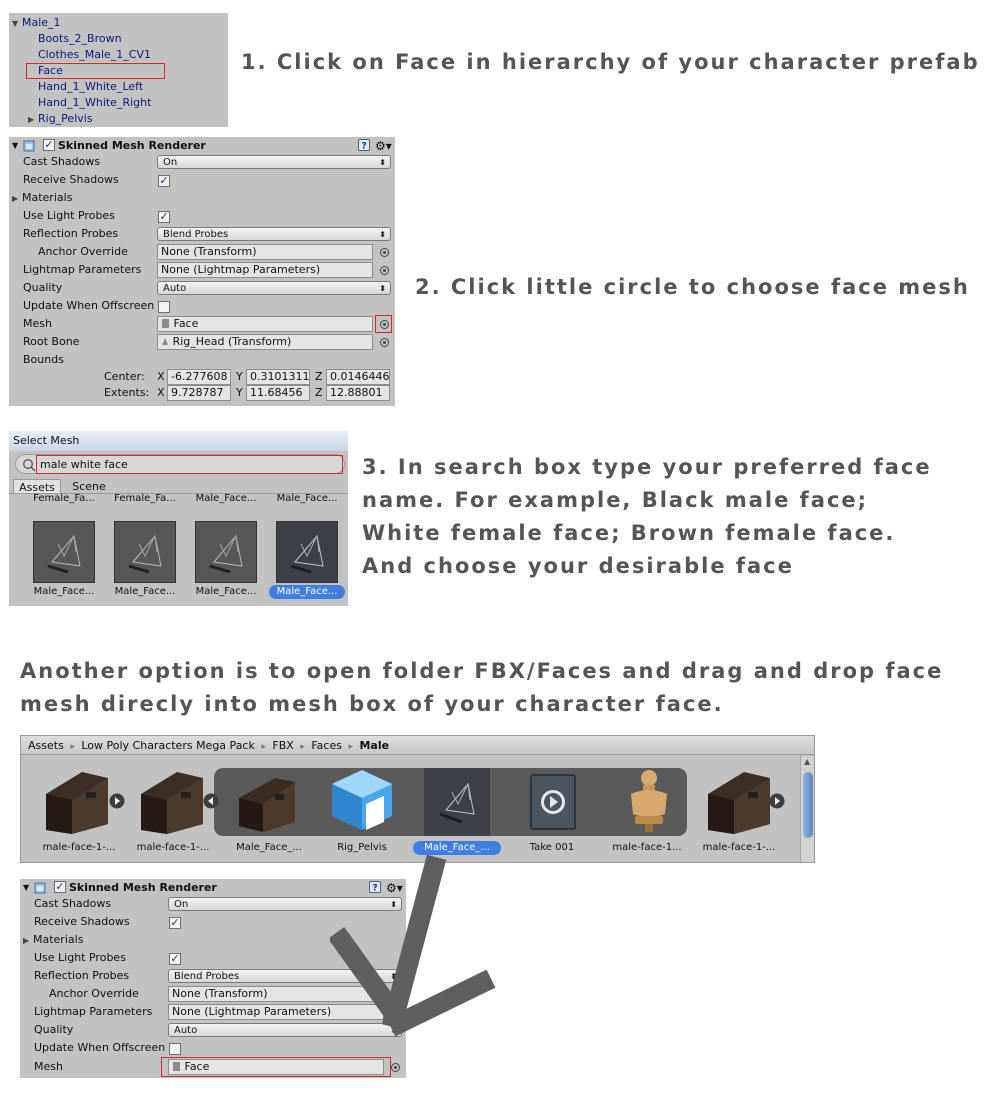 The image size is (1000, 1100). Describe the element at coordinates (17, 24) in the screenshot. I see `expand-triangle-icon: ▼` at that location.